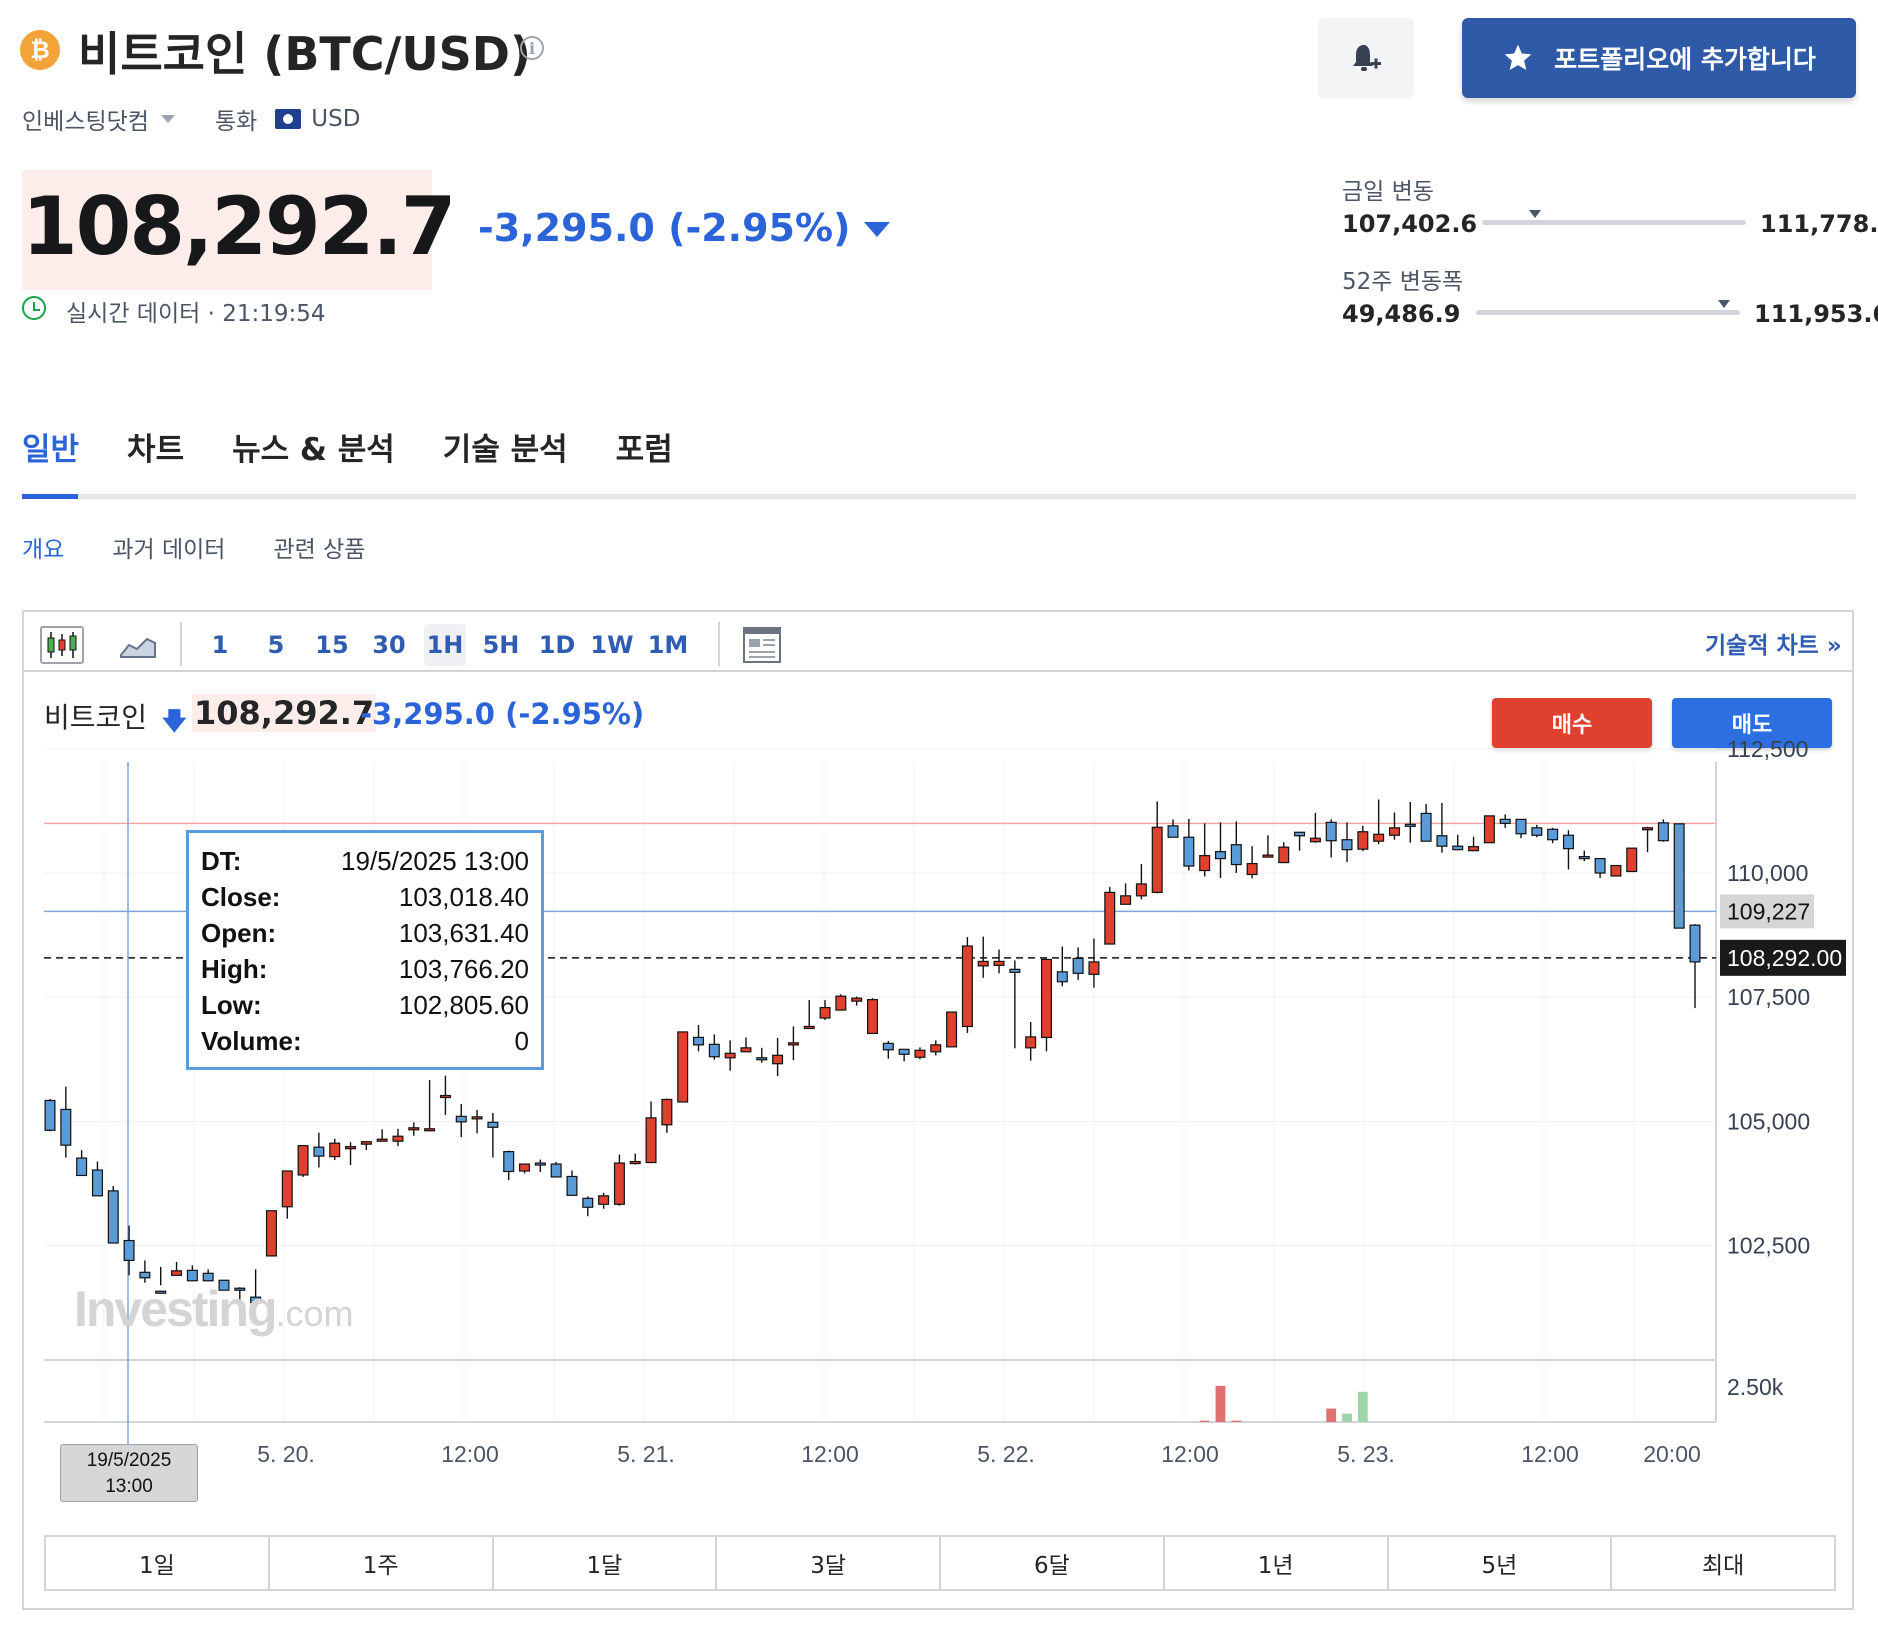 Image resolution: width=1878 pixels, height=1636 pixels. I want to click on week52-range-bar, so click(1608, 312).